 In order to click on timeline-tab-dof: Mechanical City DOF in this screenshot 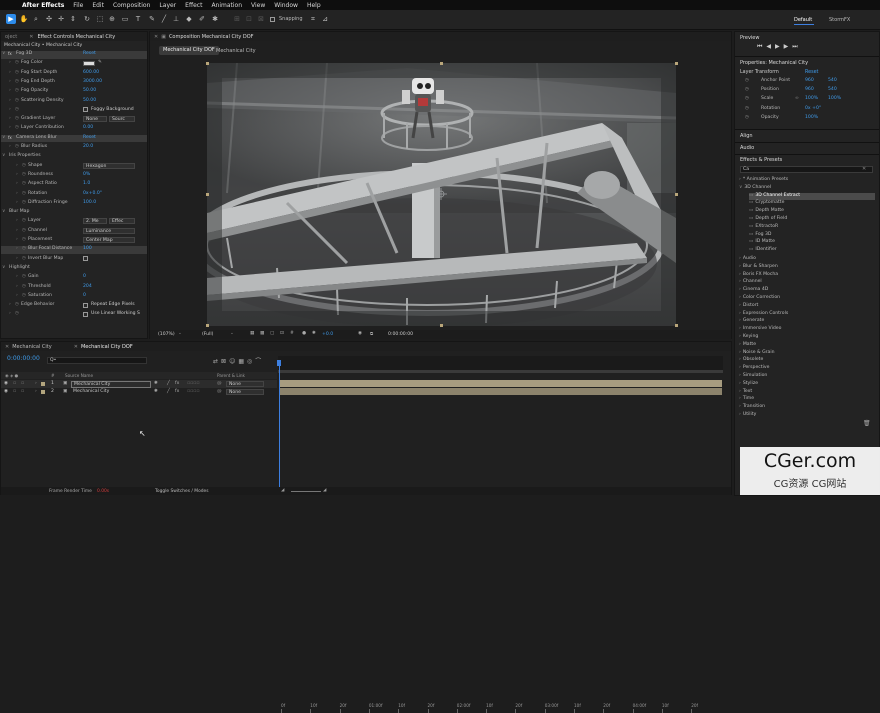, I will do `click(107, 347)`.